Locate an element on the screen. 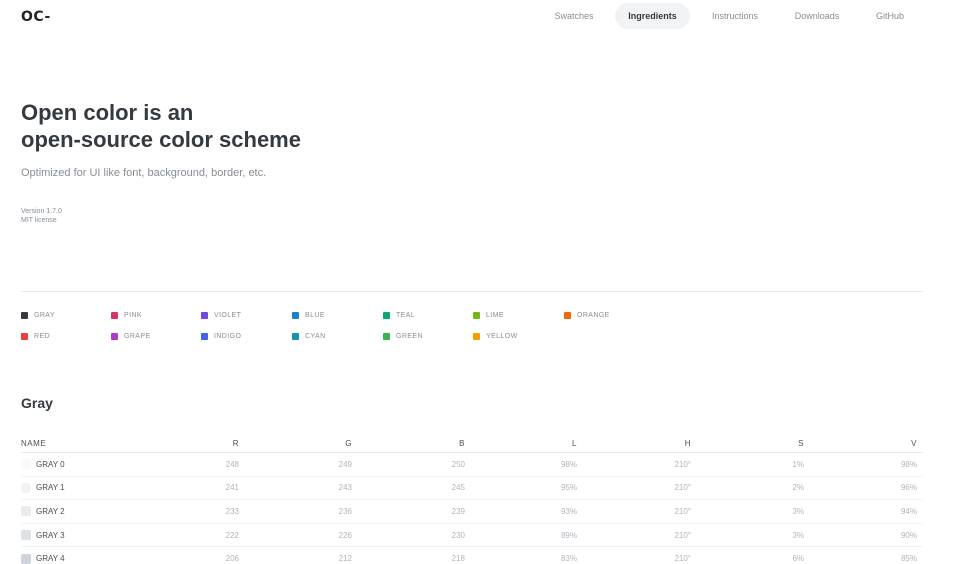 The image size is (966, 564). swatch-label: YELLOW is located at coordinates (502, 336).